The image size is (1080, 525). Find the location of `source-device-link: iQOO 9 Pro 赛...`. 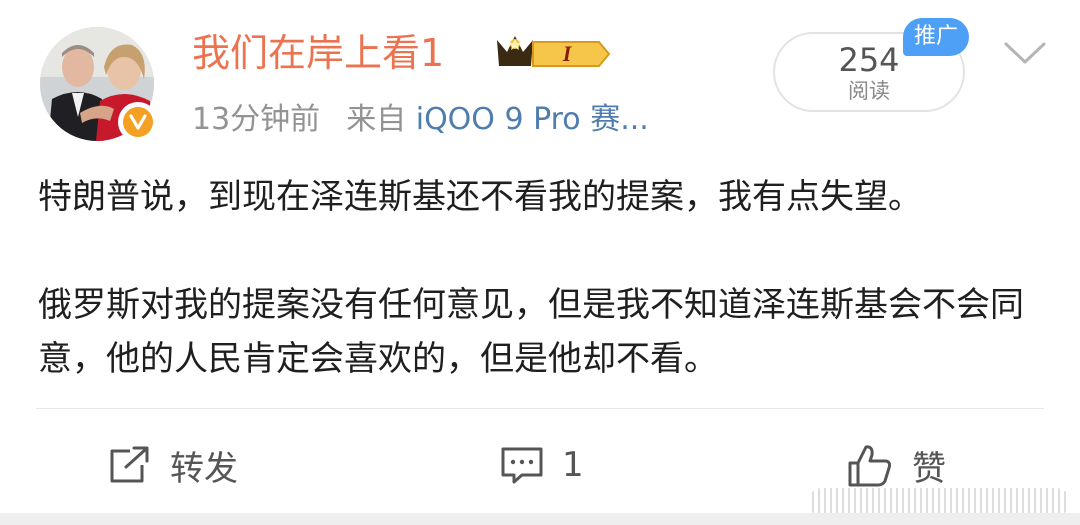

source-device-link: iQOO 9 Pro 赛... is located at coordinates (532, 119).